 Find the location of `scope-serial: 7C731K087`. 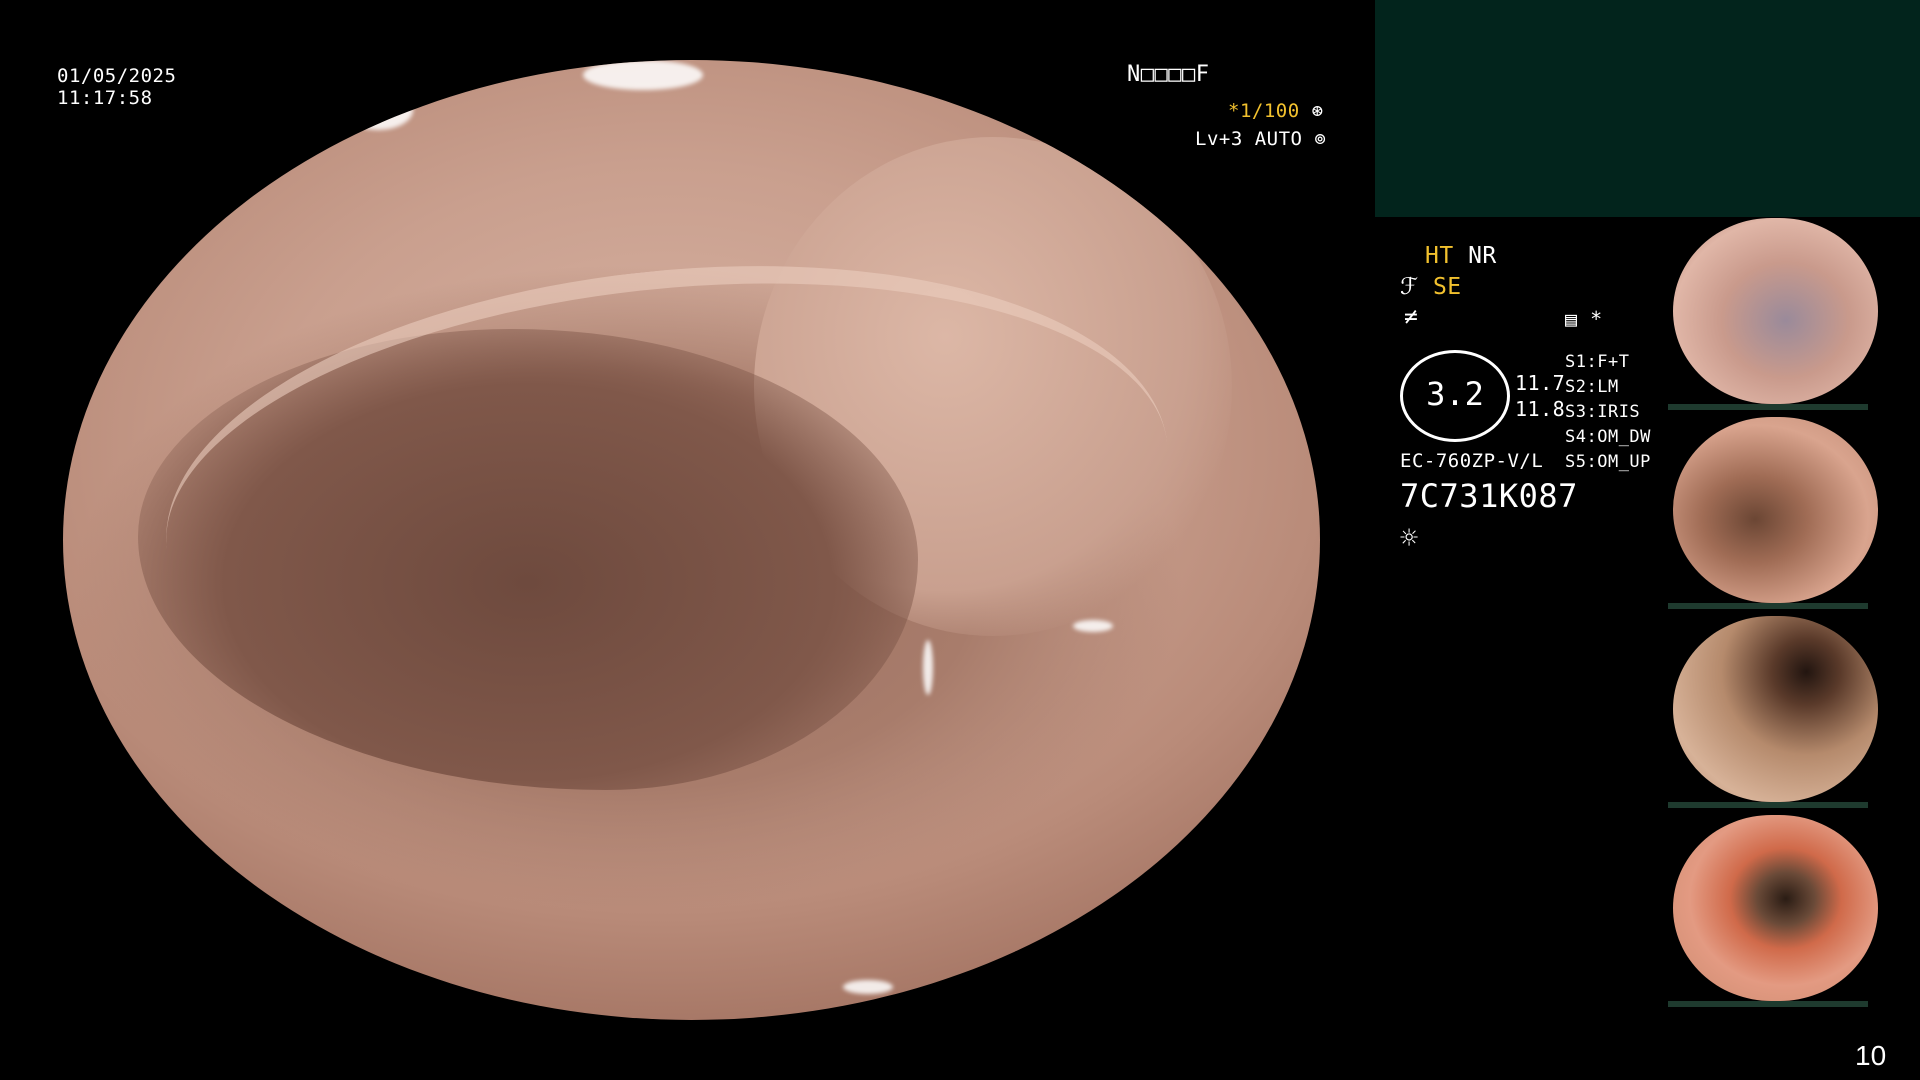

scope-serial: 7C731K087 is located at coordinates (1489, 496).